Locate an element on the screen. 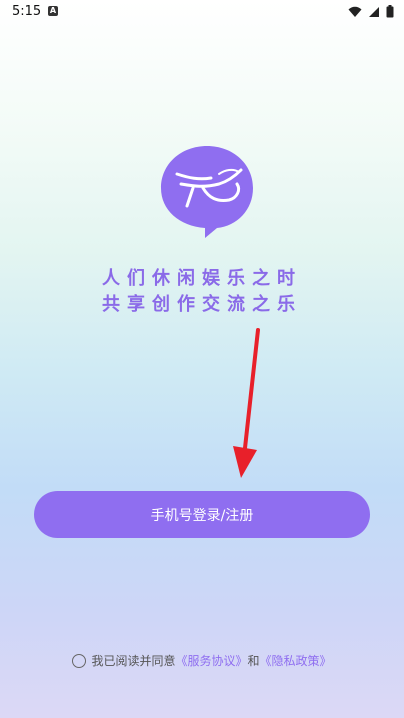 This screenshot has width=404, height=718. status-time: 5:15 is located at coordinates (27, 11).